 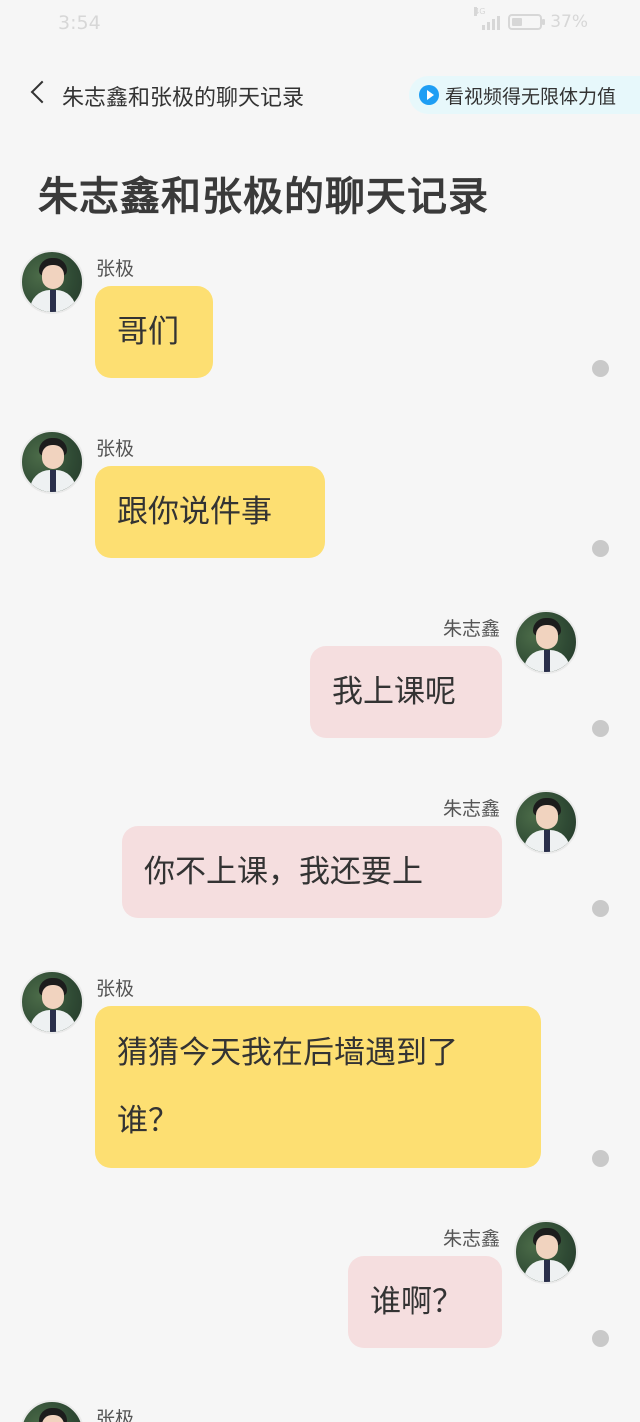 What do you see at coordinates (263, 197) in the screenshot?
I see `page-title: 朱志鑫和张极的聊天记录` at bounding box center [263, 197].